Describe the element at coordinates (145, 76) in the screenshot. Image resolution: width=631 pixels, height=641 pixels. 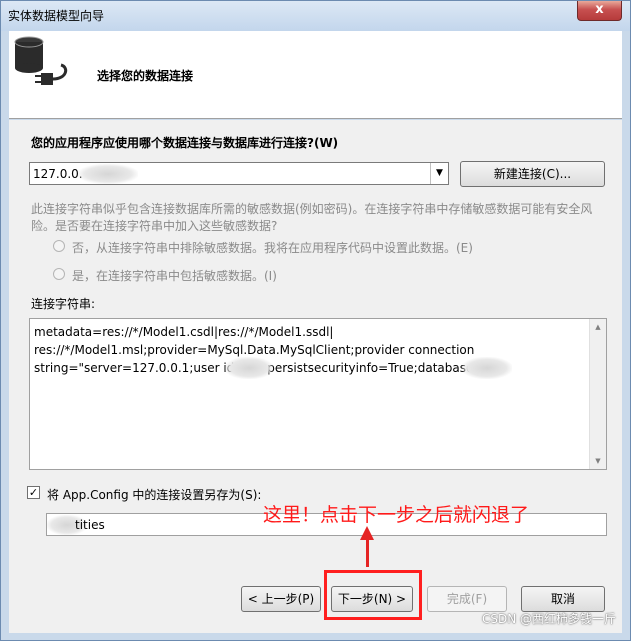
I see `page-title: 选择您的数据连接` at that location.